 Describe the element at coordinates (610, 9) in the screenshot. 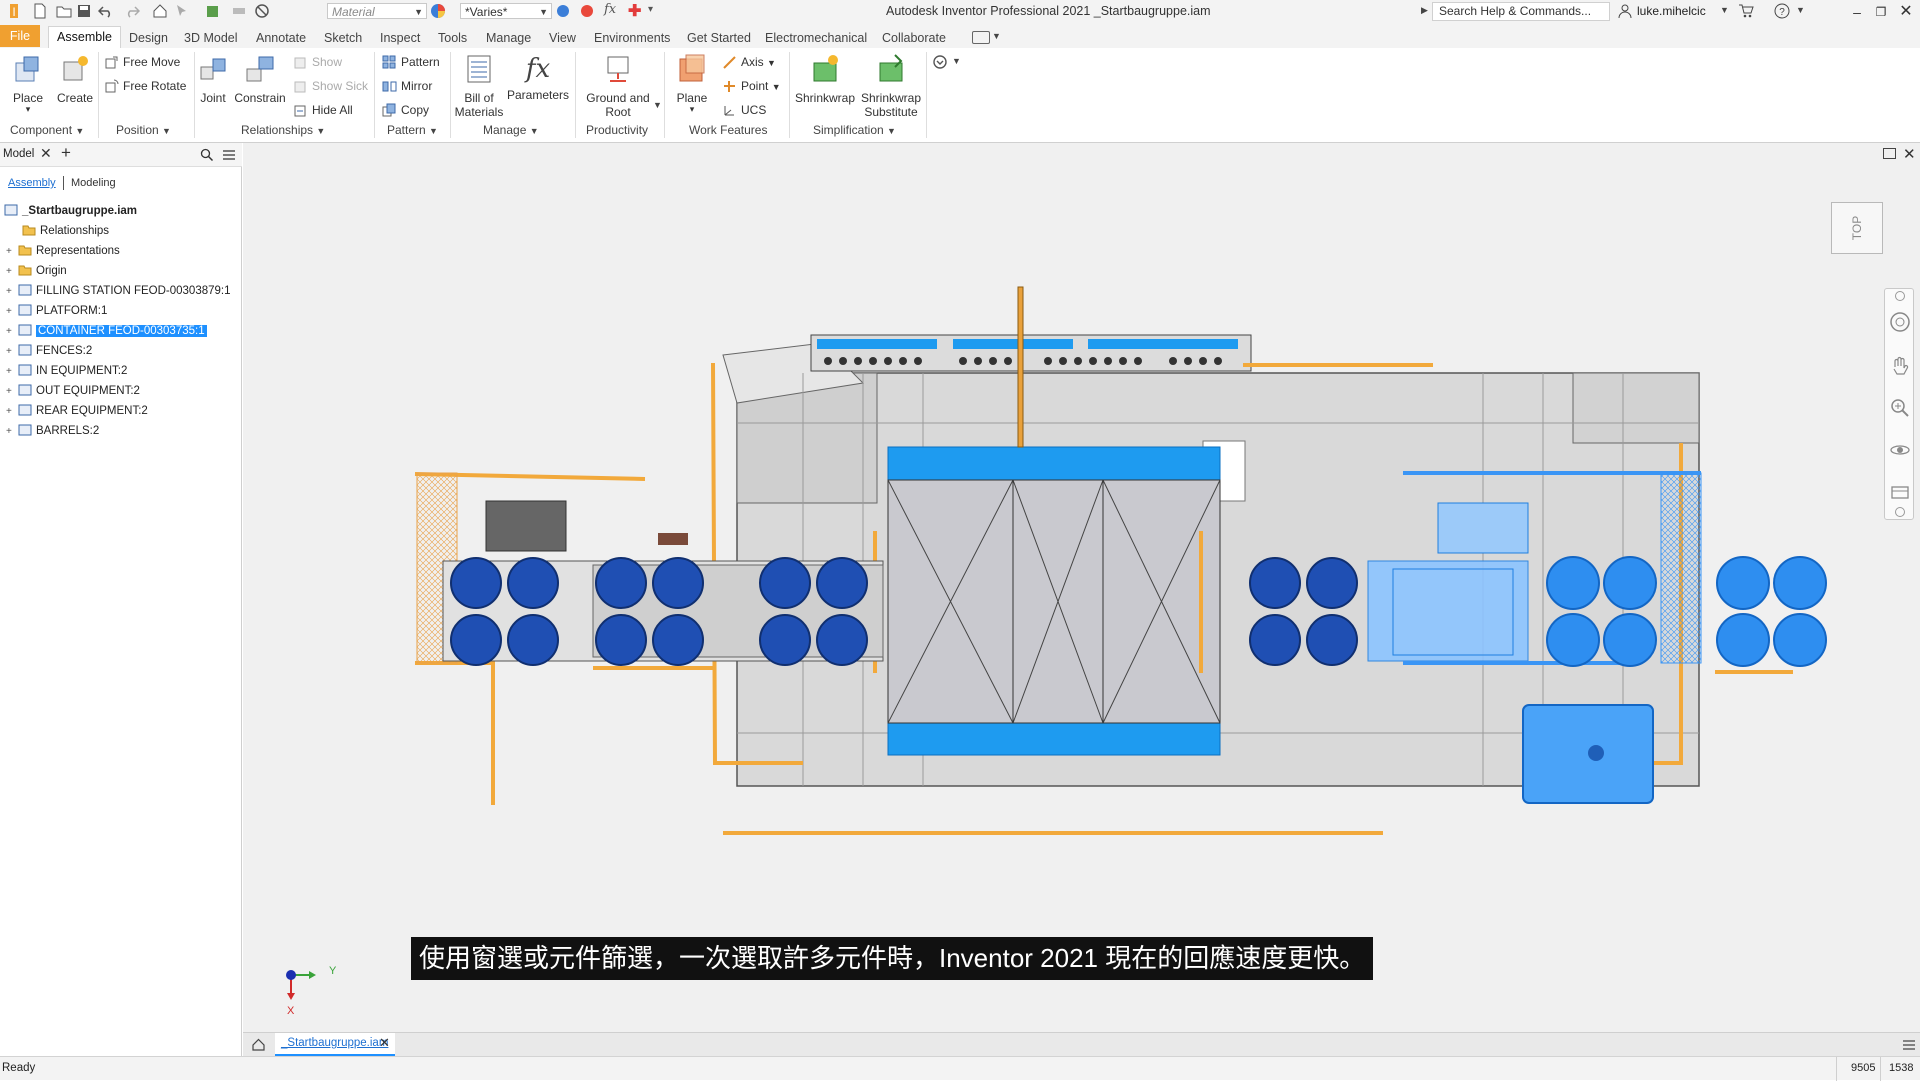

I see `fx-parameters-icon: fx` at that location.